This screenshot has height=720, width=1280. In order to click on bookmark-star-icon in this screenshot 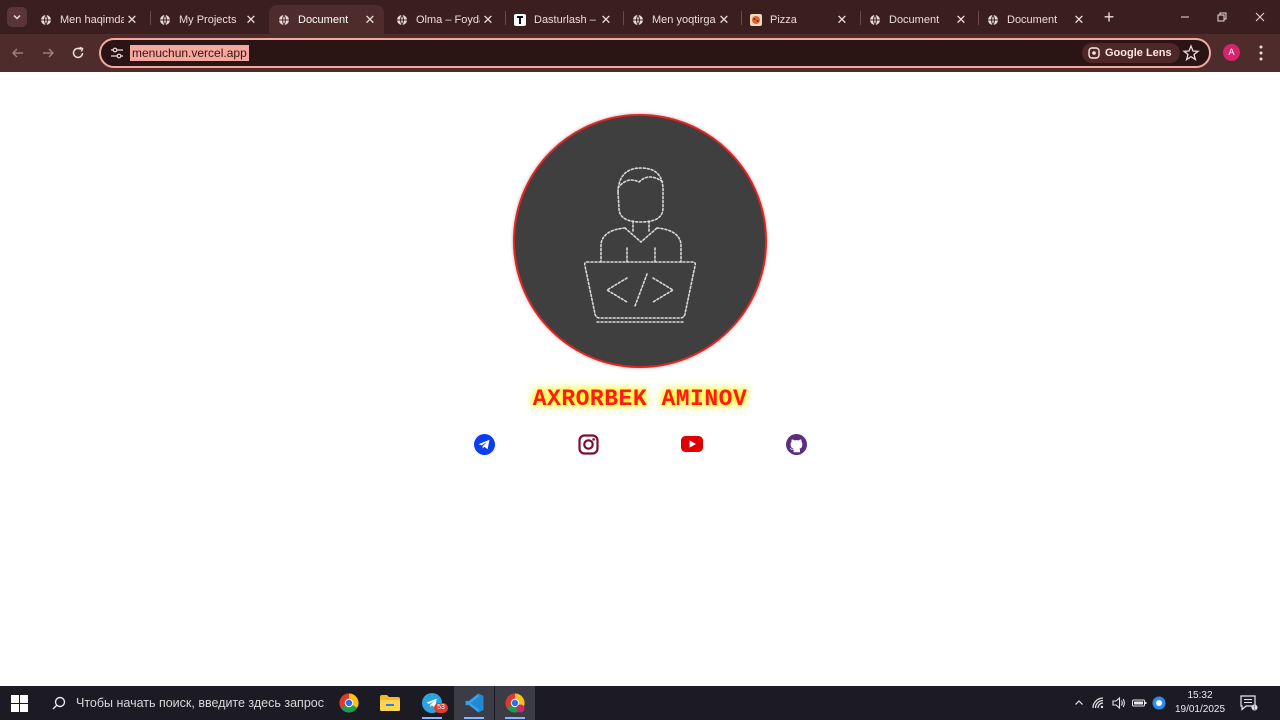, I will do `click(1191, 53)`.